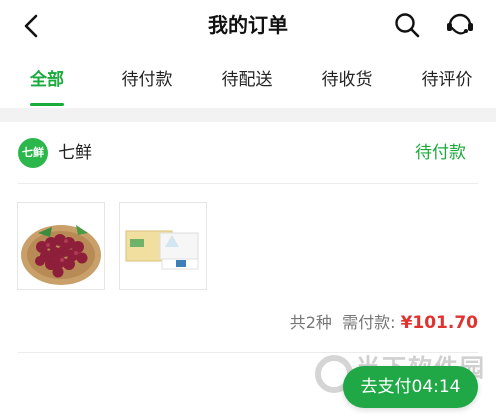 The width and height of the screenshot is (496, 416). What do you see at coordinates (439, 323) in the screenshot?
I see `order-amount: ¥101.70` at bounding box center [439, 323].